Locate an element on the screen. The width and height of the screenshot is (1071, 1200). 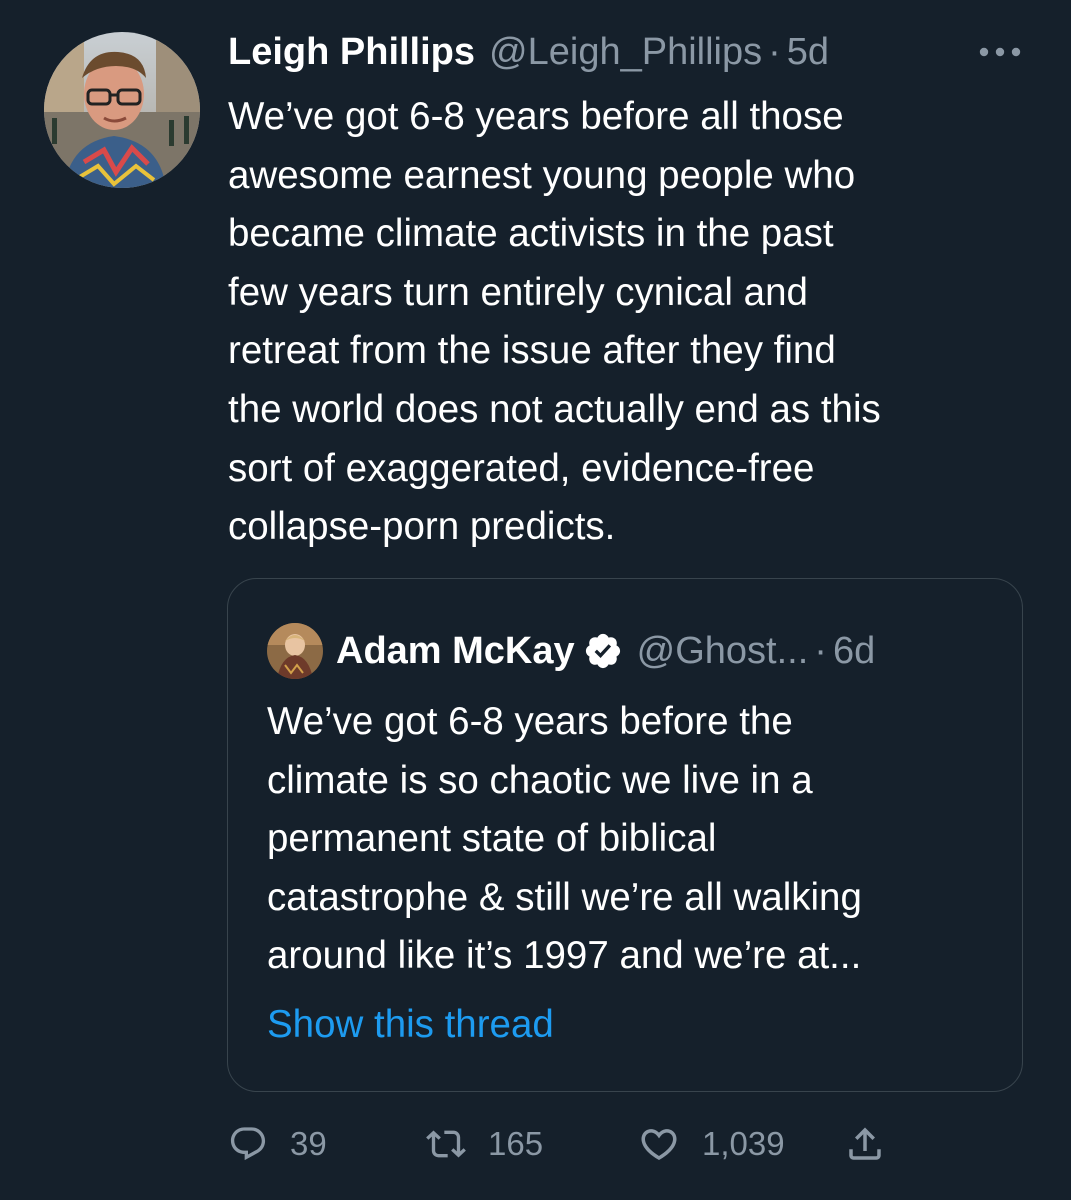
author-name: Leigh Phillips is located at coordinates (351, 52).